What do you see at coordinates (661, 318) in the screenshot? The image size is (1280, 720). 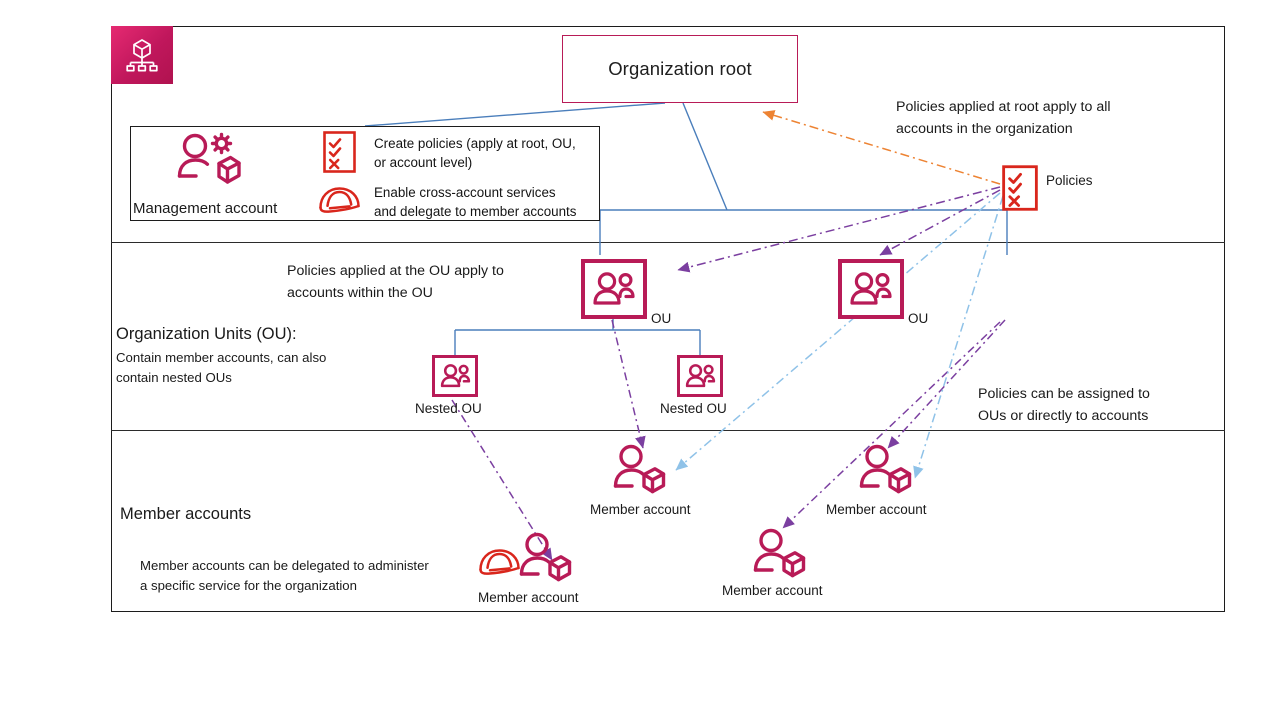 I see `ou-left-label: OU` at bounding box center [661, 318].